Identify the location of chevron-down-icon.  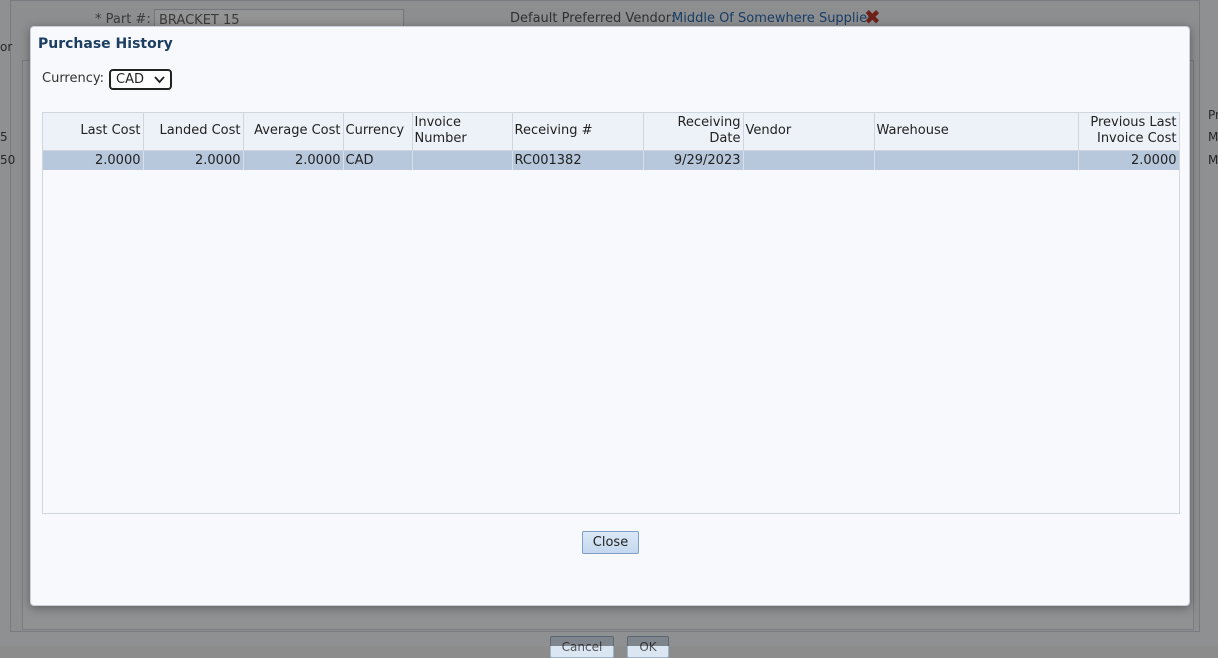
(159, 80).